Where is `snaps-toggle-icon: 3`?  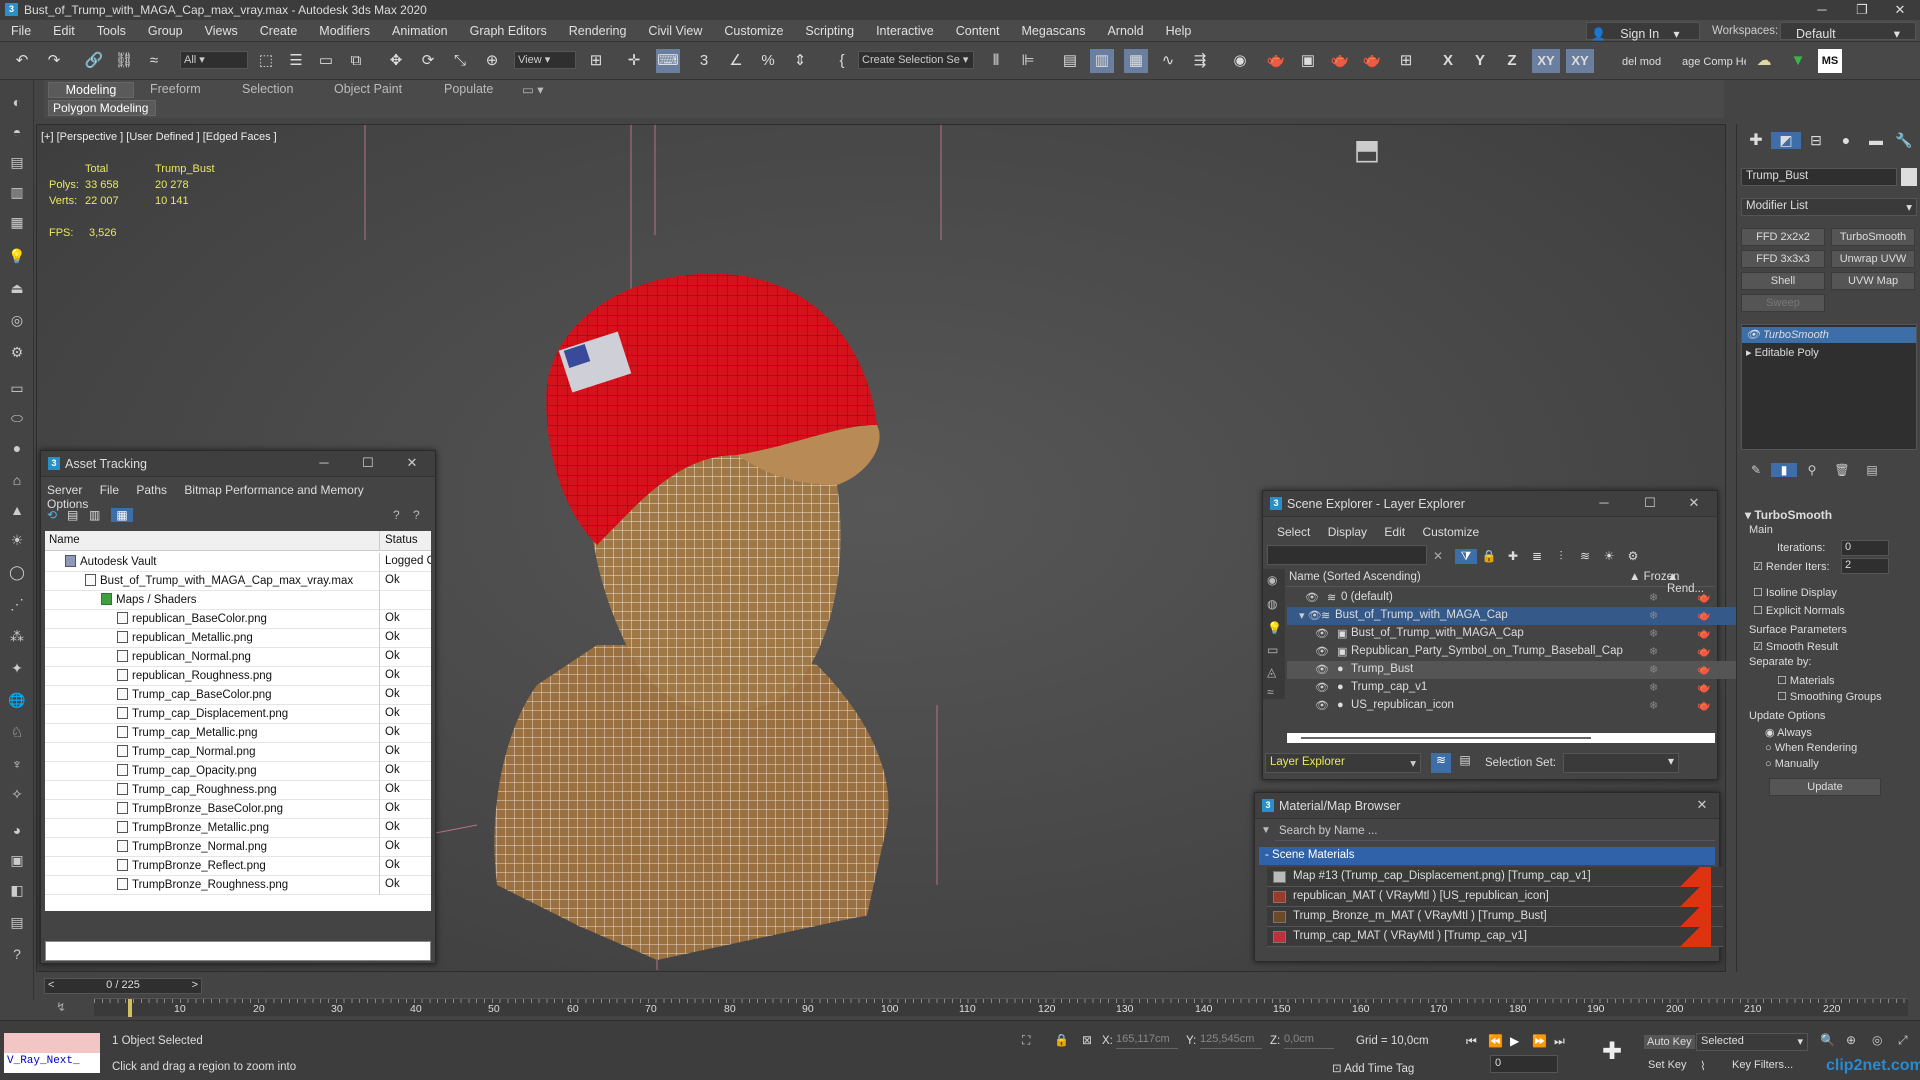 snaps-toggle-icon: 3 is located at coordinates (704, 61).